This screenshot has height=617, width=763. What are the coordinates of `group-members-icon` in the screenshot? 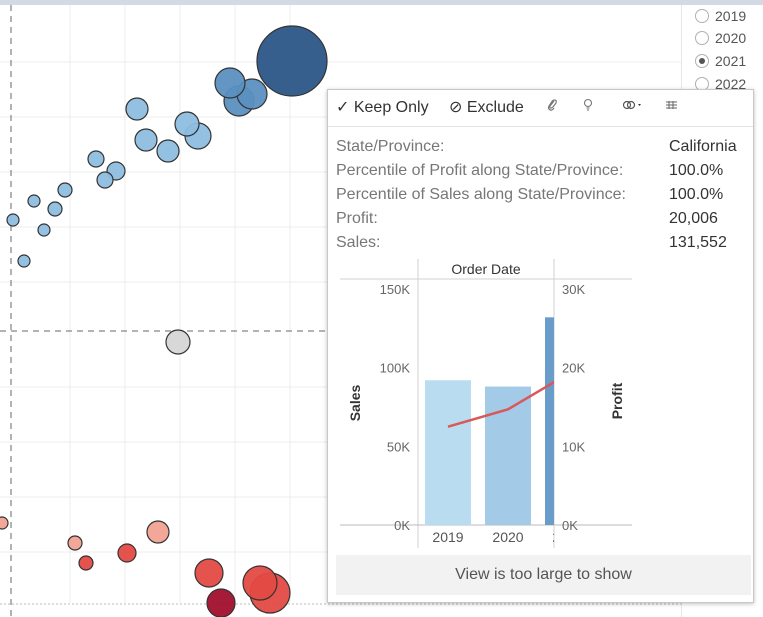 It's located at (633, 108).